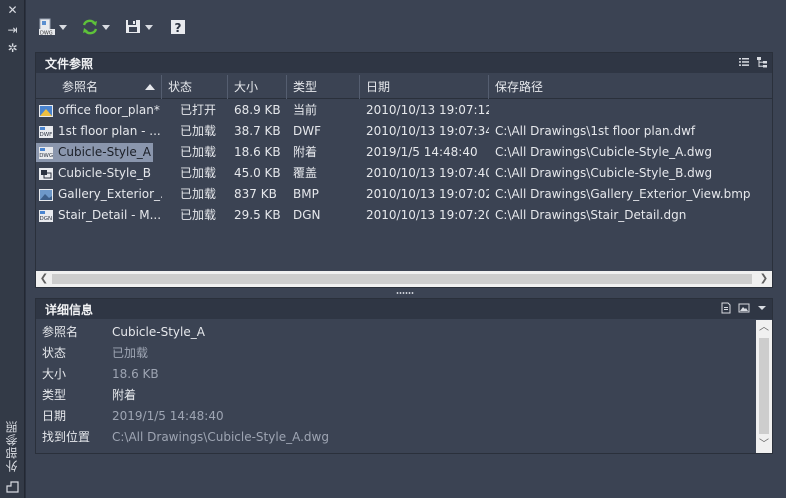 This screenshot has width=786, height=498. I want to click on palette-side-strip: ✕ ⇥ ✲ 外部参照, so click(12, 249).